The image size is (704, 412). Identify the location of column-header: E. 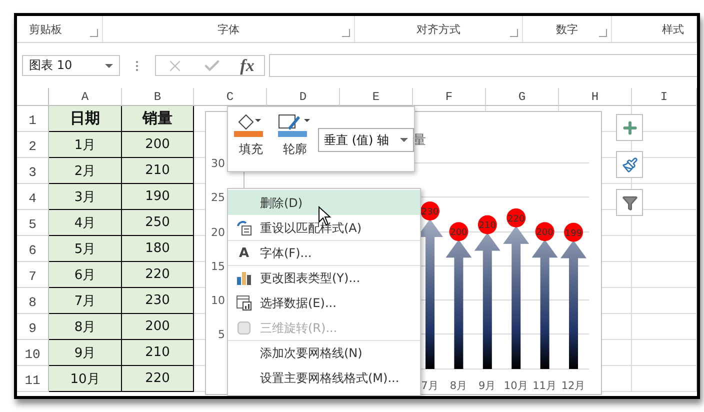
(376, 97).